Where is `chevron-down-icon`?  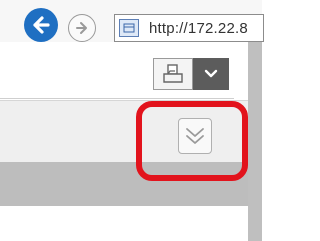 chevron-down-icon is located at coordinates (211, 73).